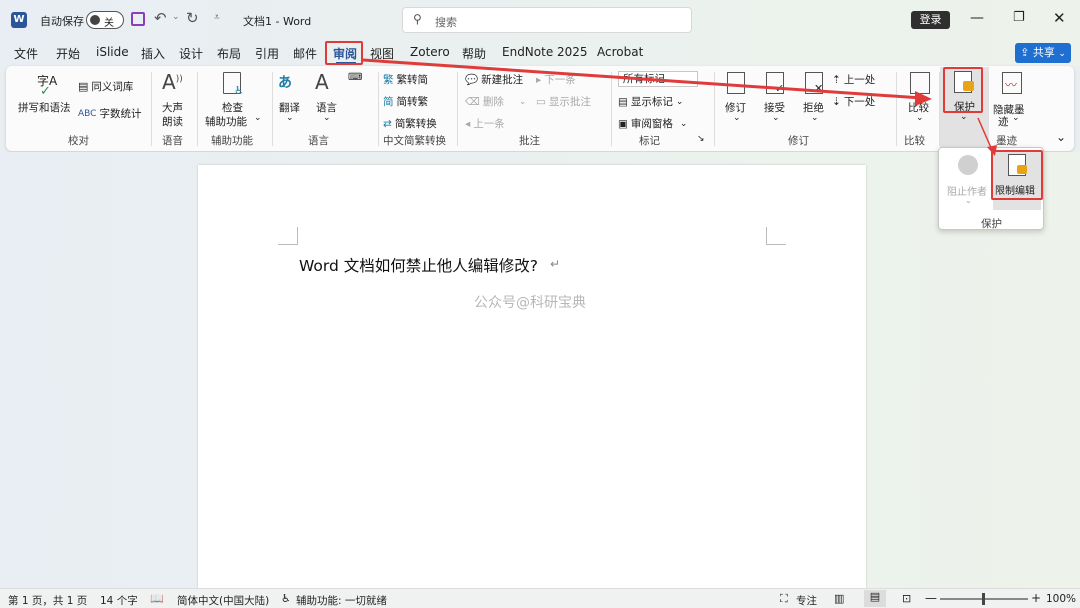  Describe the element at coordinates (985, 134) in the screenshot. I see `arrow-protect-to-restrict` at that location.